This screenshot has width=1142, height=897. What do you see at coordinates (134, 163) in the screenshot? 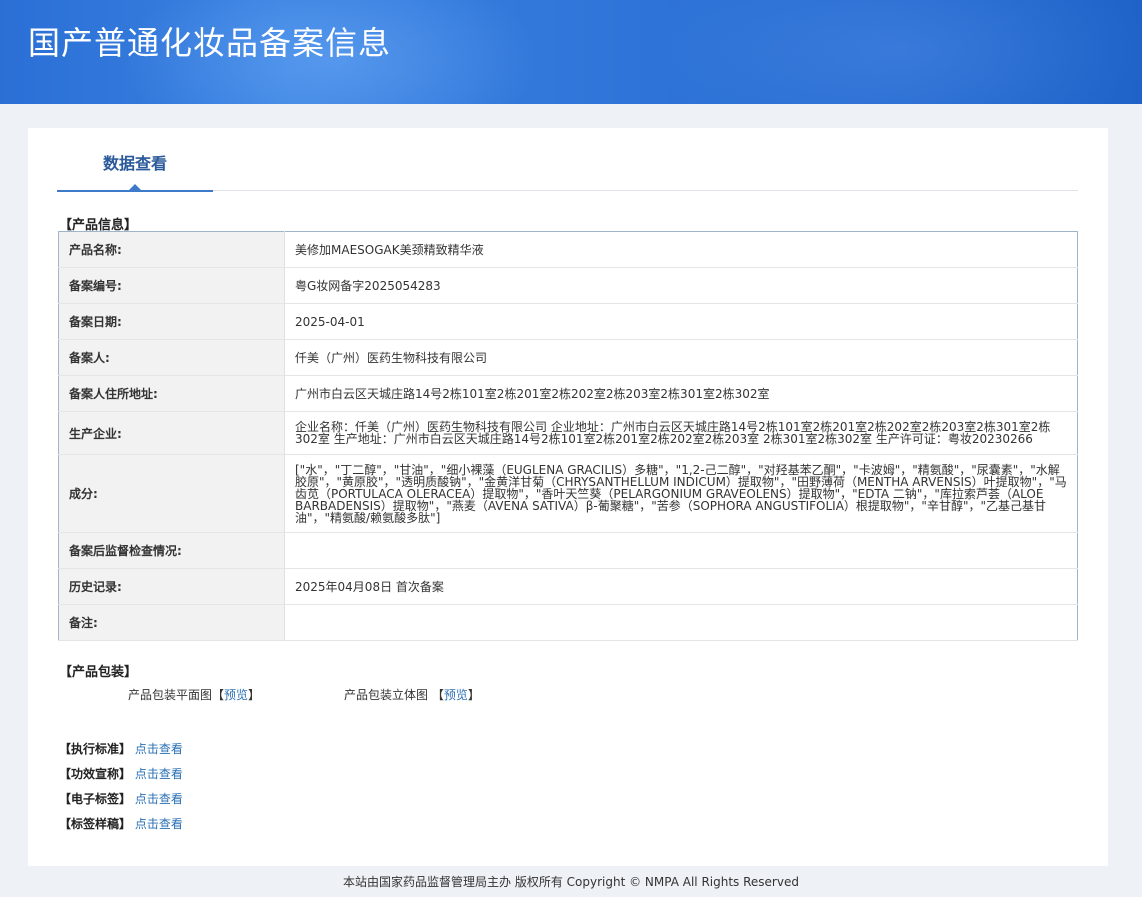
I see `tab-label: 数据查看` at bounding box center [134, 163].